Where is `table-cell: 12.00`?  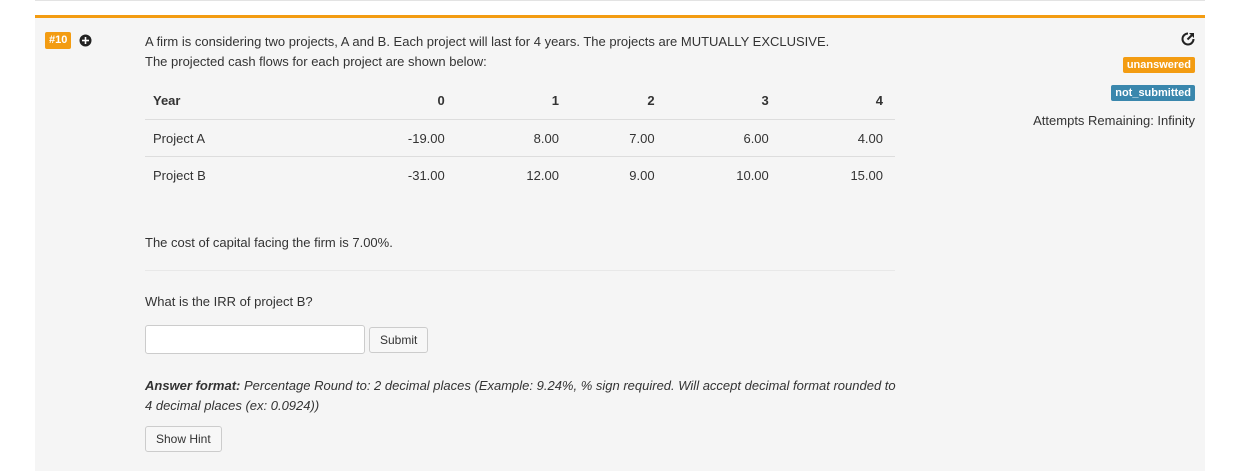 table-cell: 12.00 is located at coordinates (542, 175).